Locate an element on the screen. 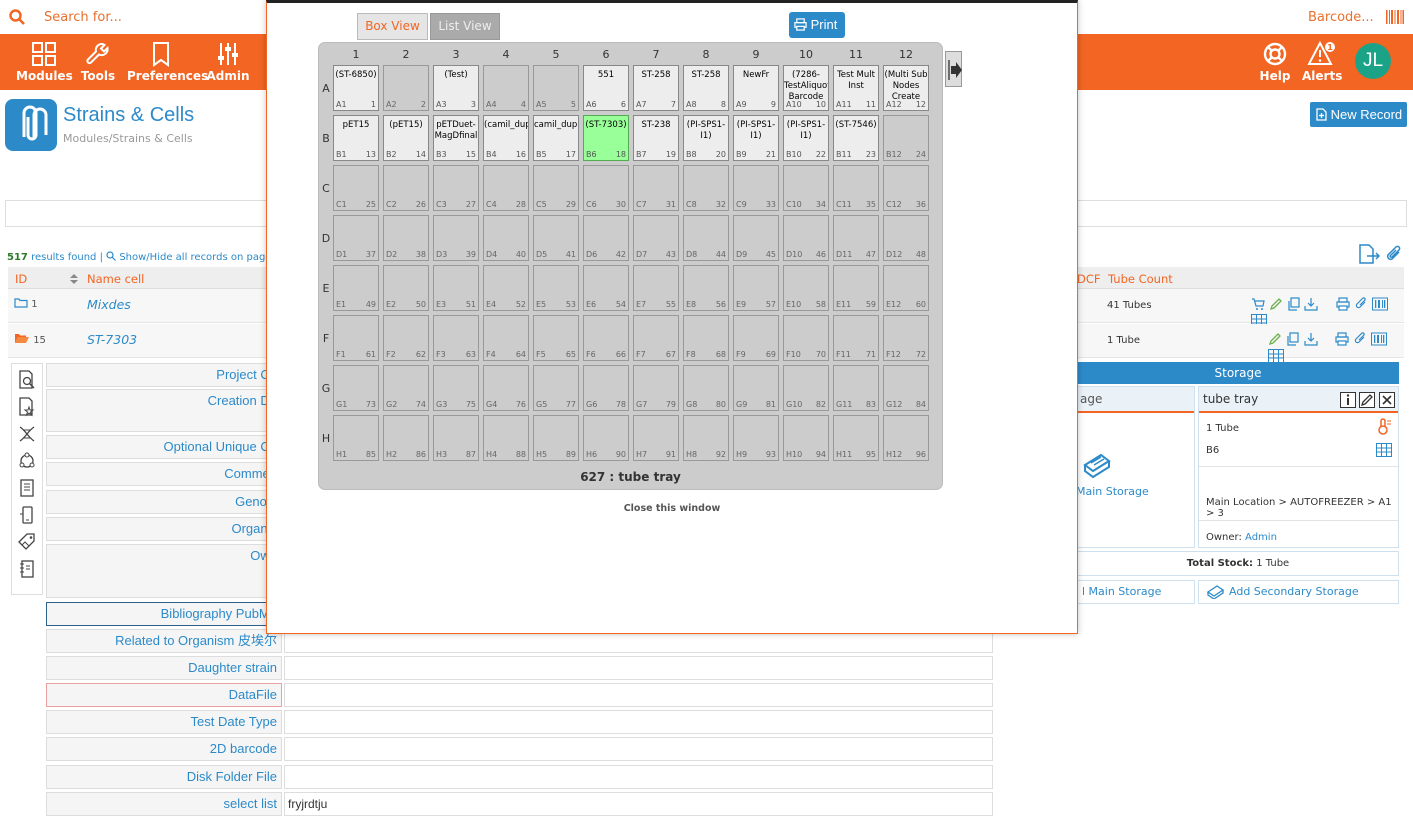  tray-cell-h6: H6 90 is located at coordinates (606, 438).